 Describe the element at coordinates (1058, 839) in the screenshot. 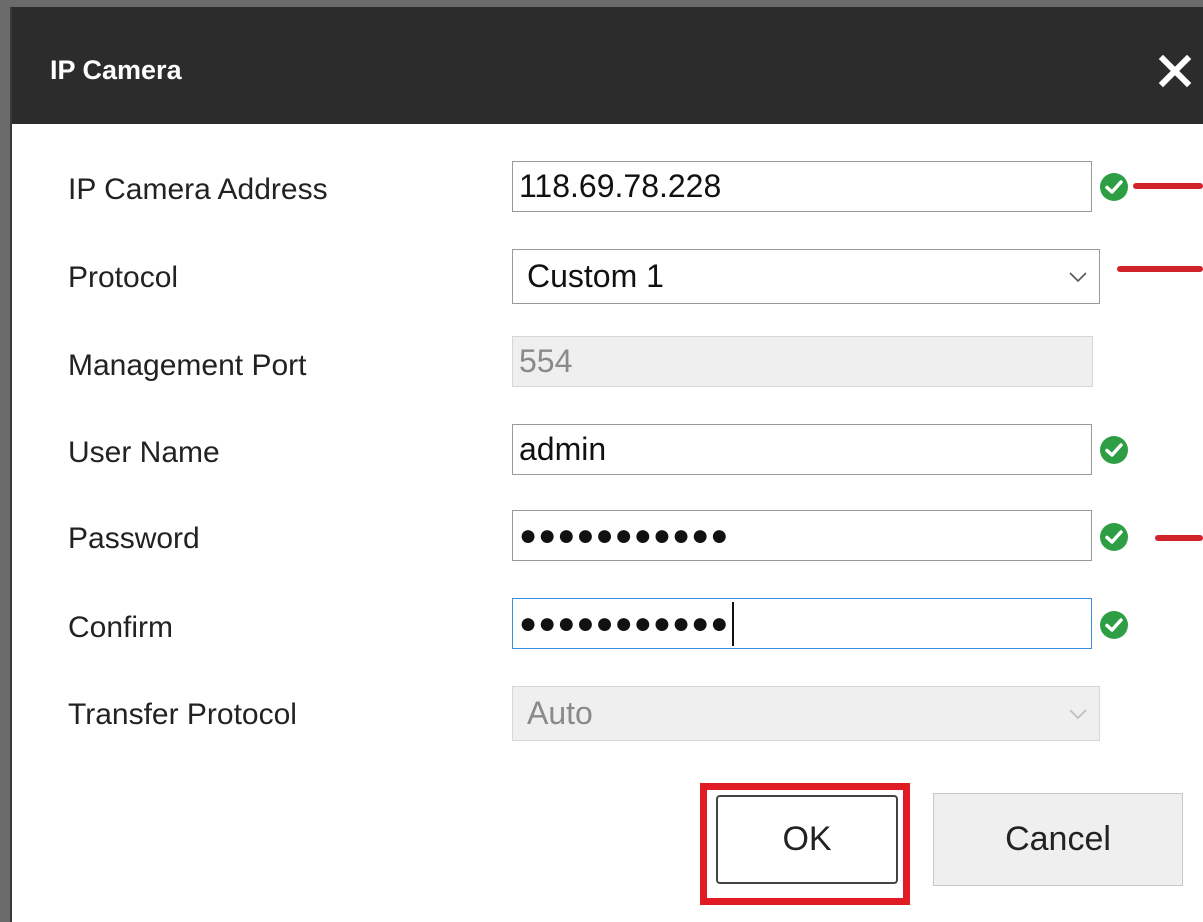

I see `cancel-button: Cancel` at that location.